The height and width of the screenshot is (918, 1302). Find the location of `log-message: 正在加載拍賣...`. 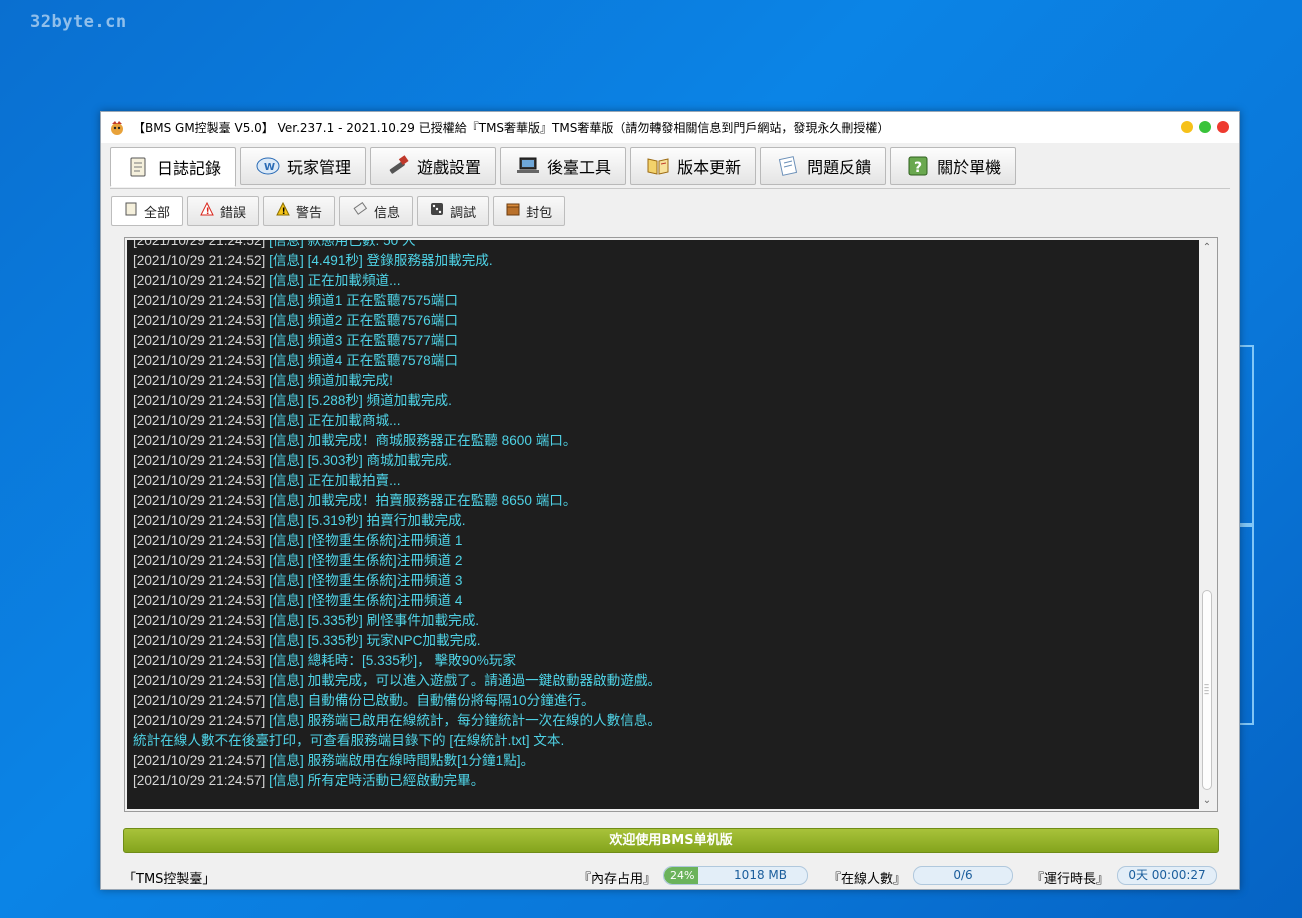

log-message: 正在加載拍賣... is located at coordinates (354, 480).